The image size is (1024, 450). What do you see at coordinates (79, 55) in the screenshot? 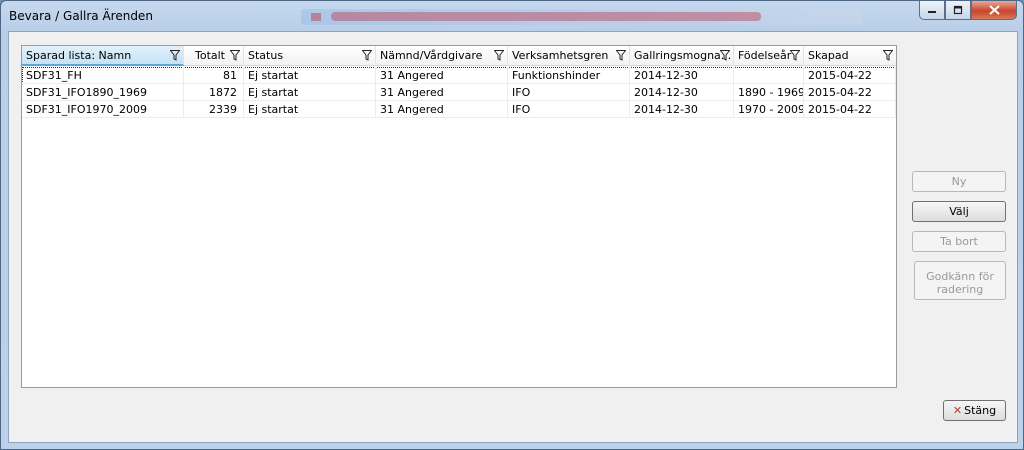
I see `column-header-label: Sparad lista: Namn` at bounding box center [79, 55].